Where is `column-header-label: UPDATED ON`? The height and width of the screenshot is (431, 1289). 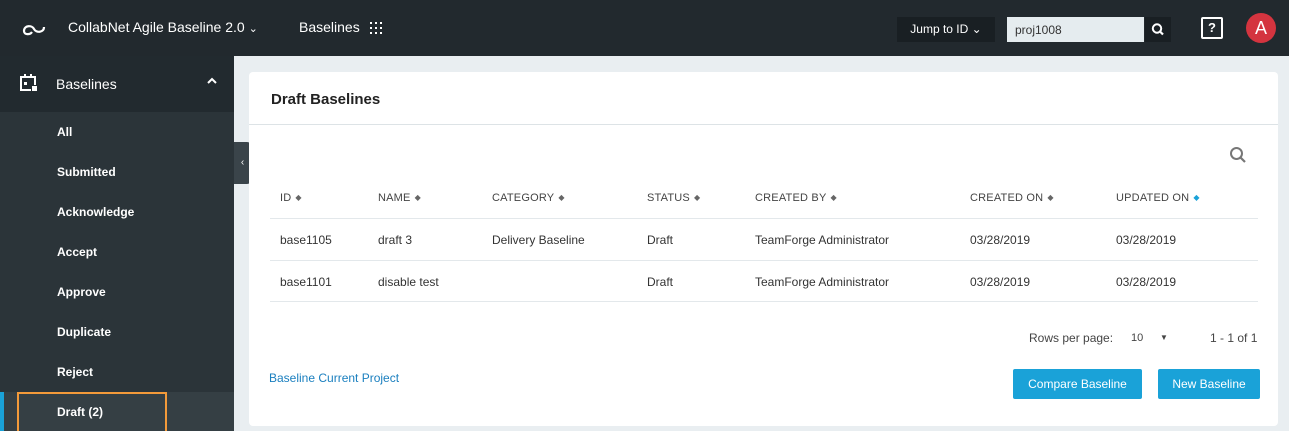 column-header-label: UPDATED ON is located at coordinates (1153, 198).